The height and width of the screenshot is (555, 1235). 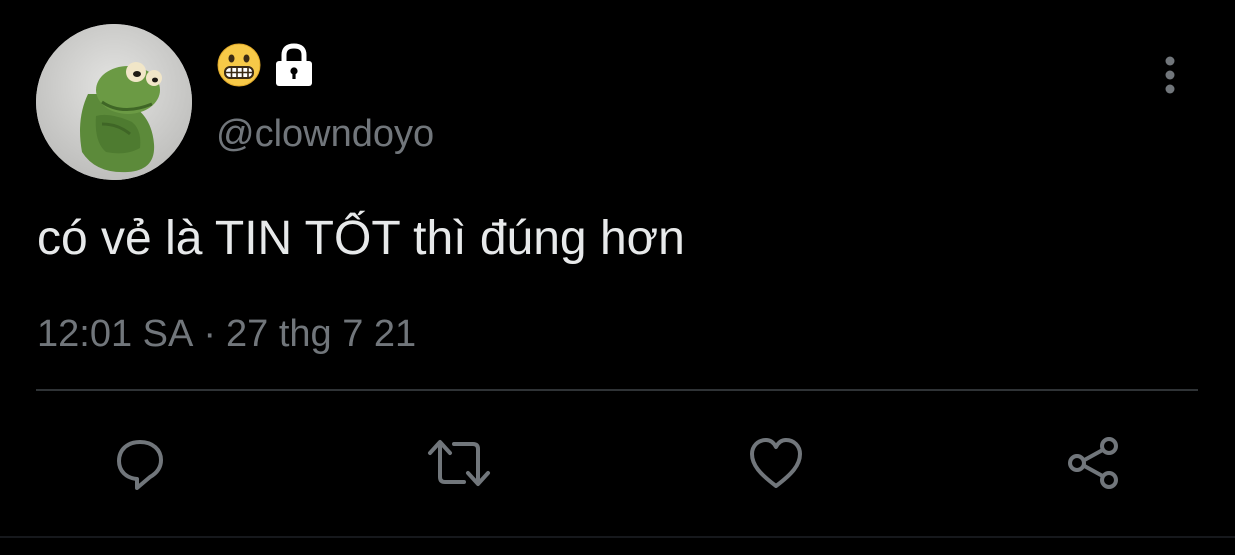 What do you see at coordinates (115, 334) in the screenshot?
I see `tweet-time: 12:01 SA` at bounding box center [115, 334].